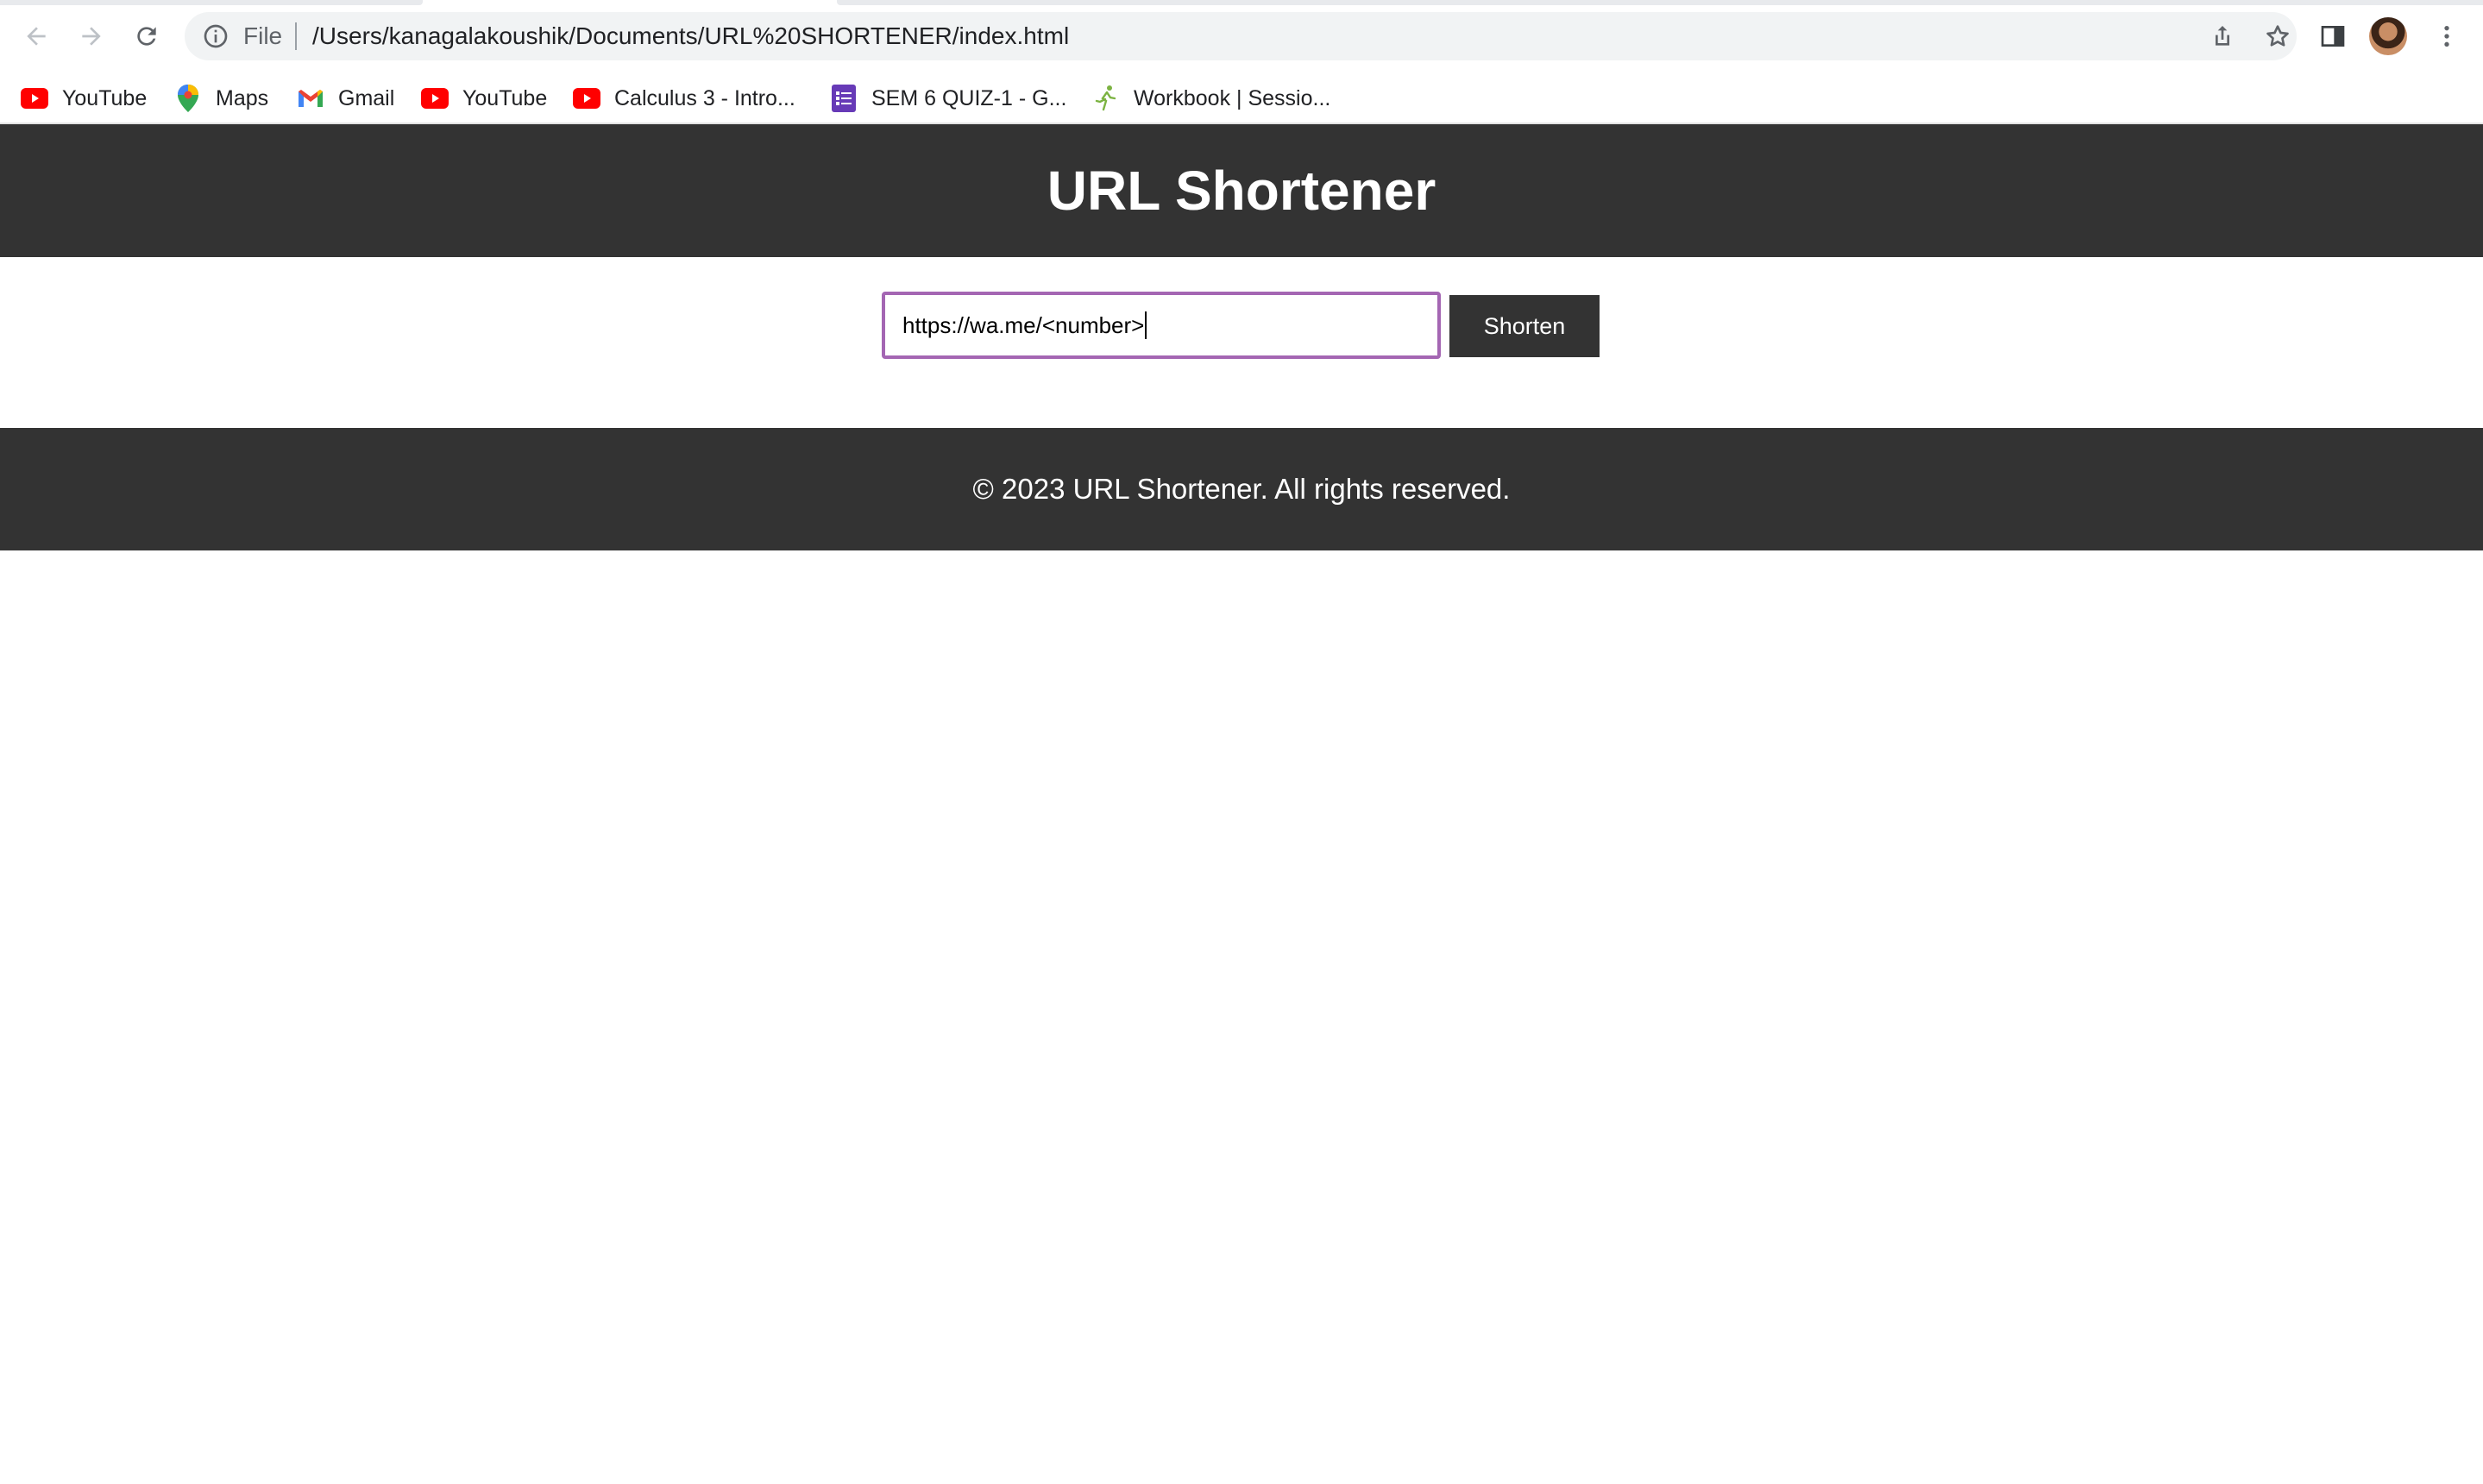 The height and width of the screenshot is (1484, 2483). Describe the element at coordinates (1023, 324) in the screenshot. I see `url-input-value: https://wa.me/<number>` at that location.